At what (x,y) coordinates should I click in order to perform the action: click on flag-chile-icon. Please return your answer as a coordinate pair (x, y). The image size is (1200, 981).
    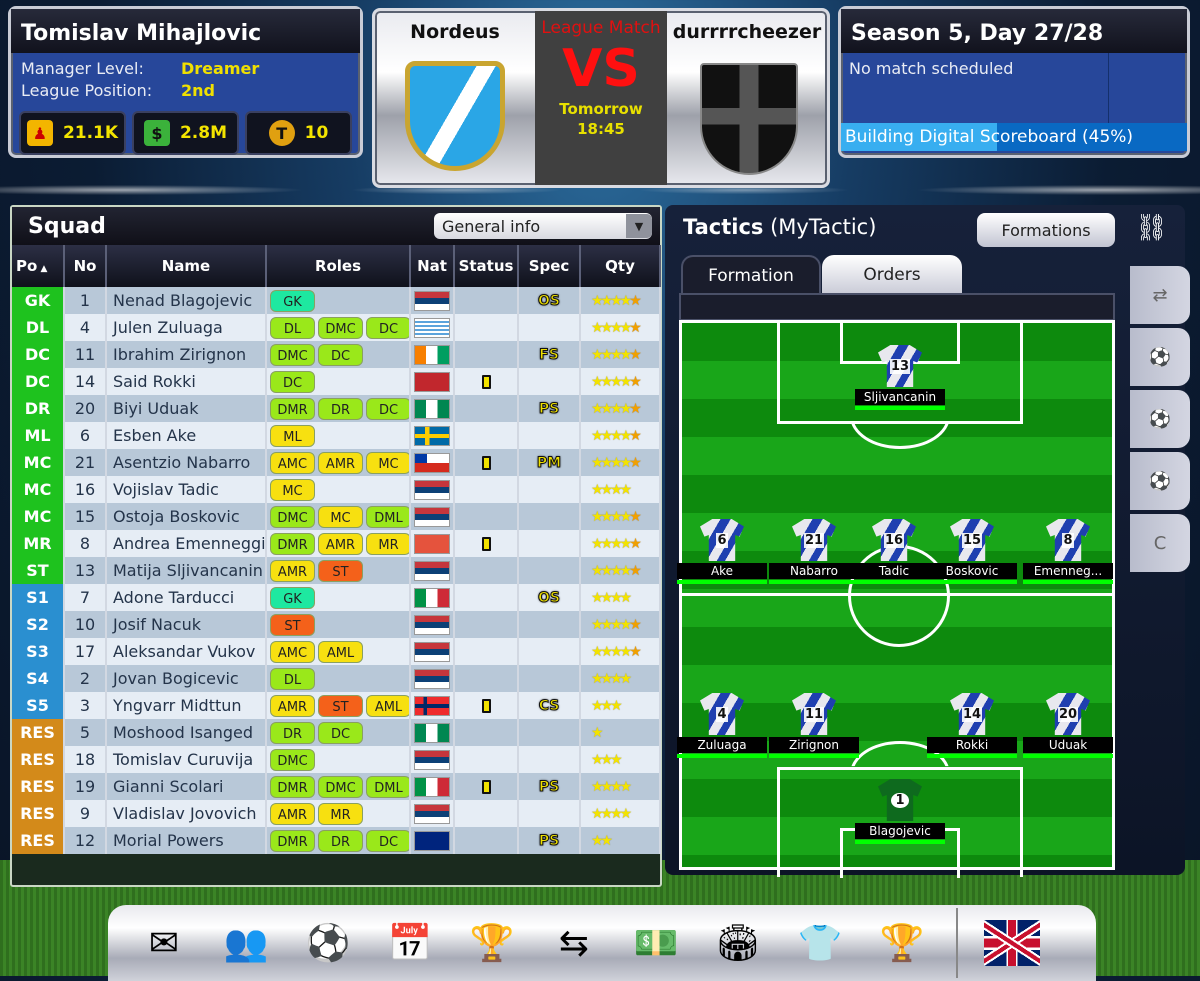
    Looking at the image, I should click on (432, 462).